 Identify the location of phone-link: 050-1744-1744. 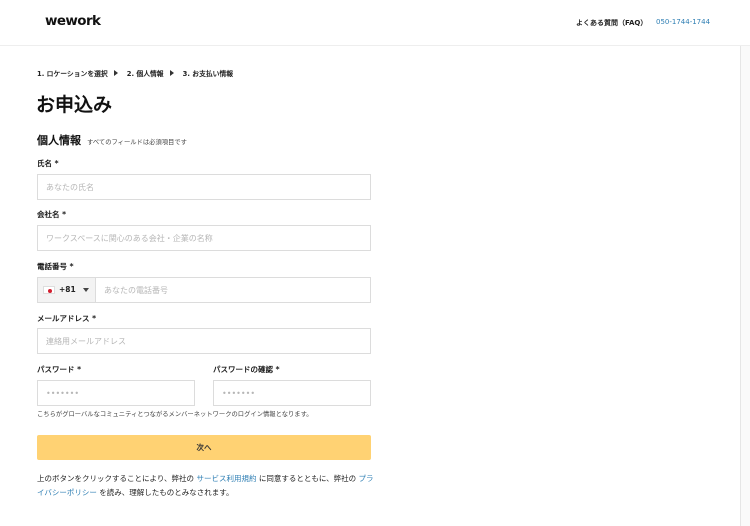
(683, 22).